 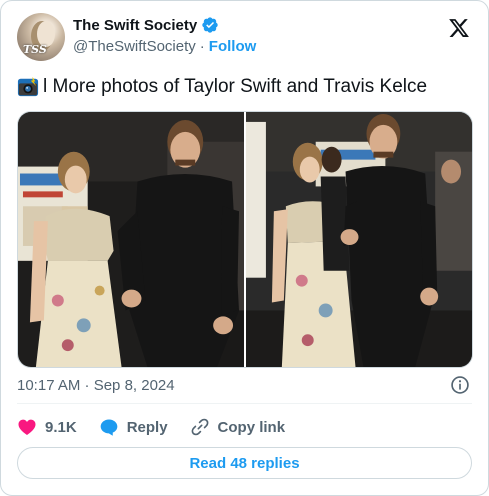 I want to click on handle: @TheSwiftSociety, so click(x=134, y=46).